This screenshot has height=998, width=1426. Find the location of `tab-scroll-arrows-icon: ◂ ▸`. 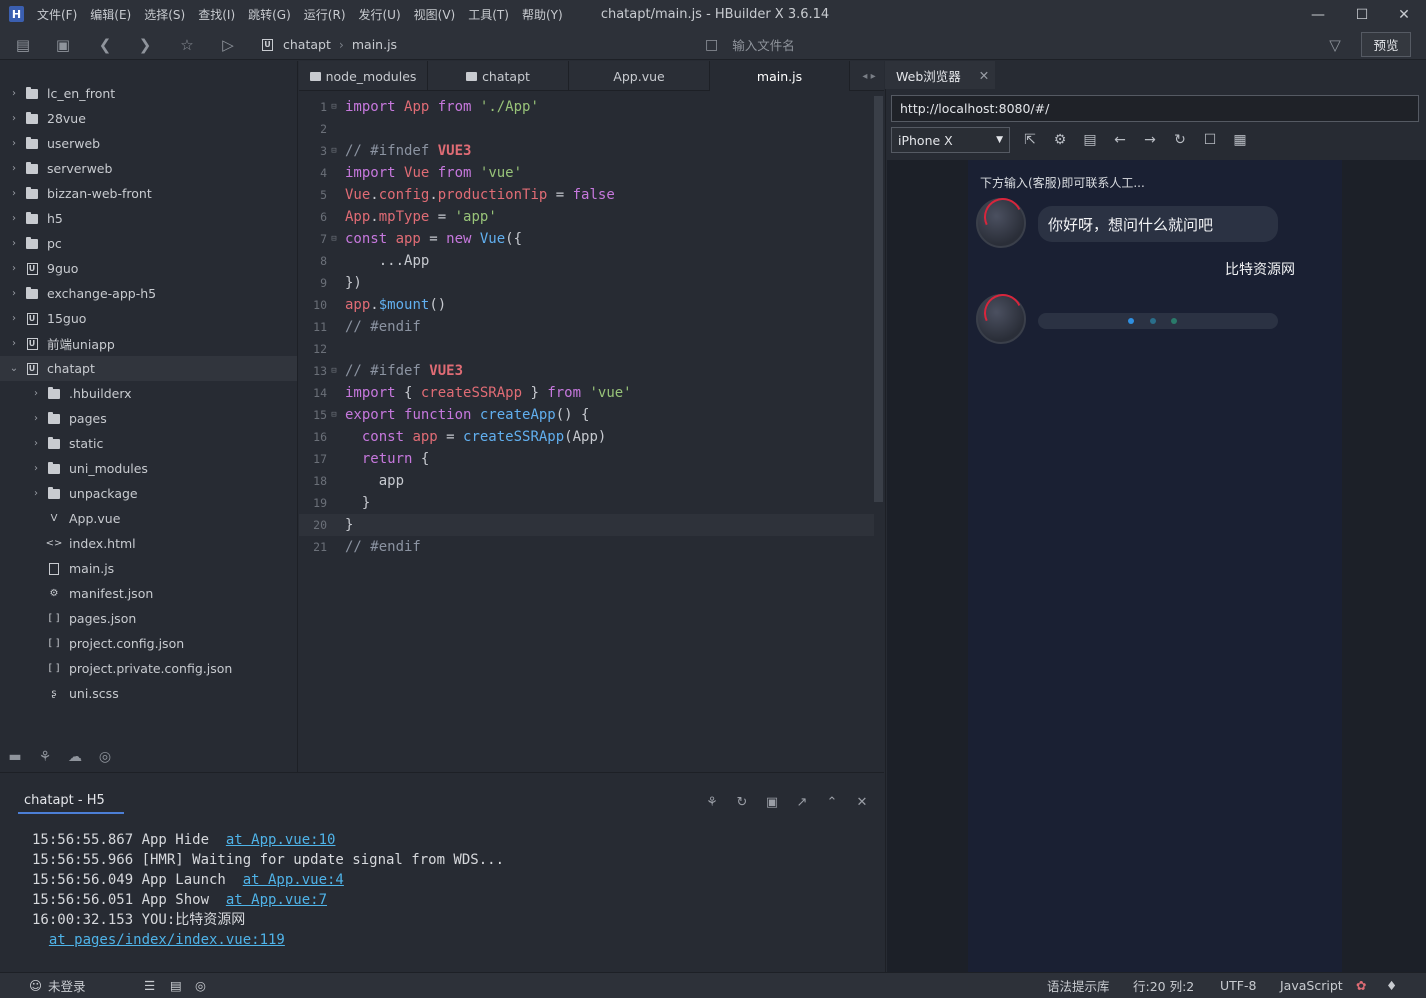

tab-scroll-arrows-icon: ◂ ▸ is located at coordinates (869, 76).